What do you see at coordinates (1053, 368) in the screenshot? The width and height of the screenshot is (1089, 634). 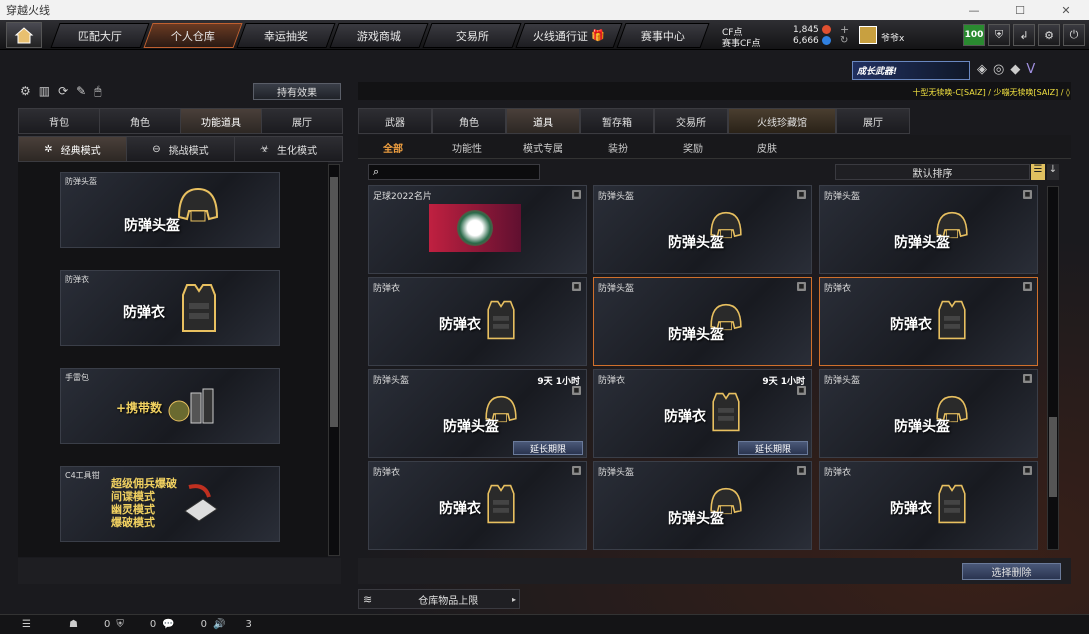 I see `right-scrollbar` at bounding box center [1053, 368].